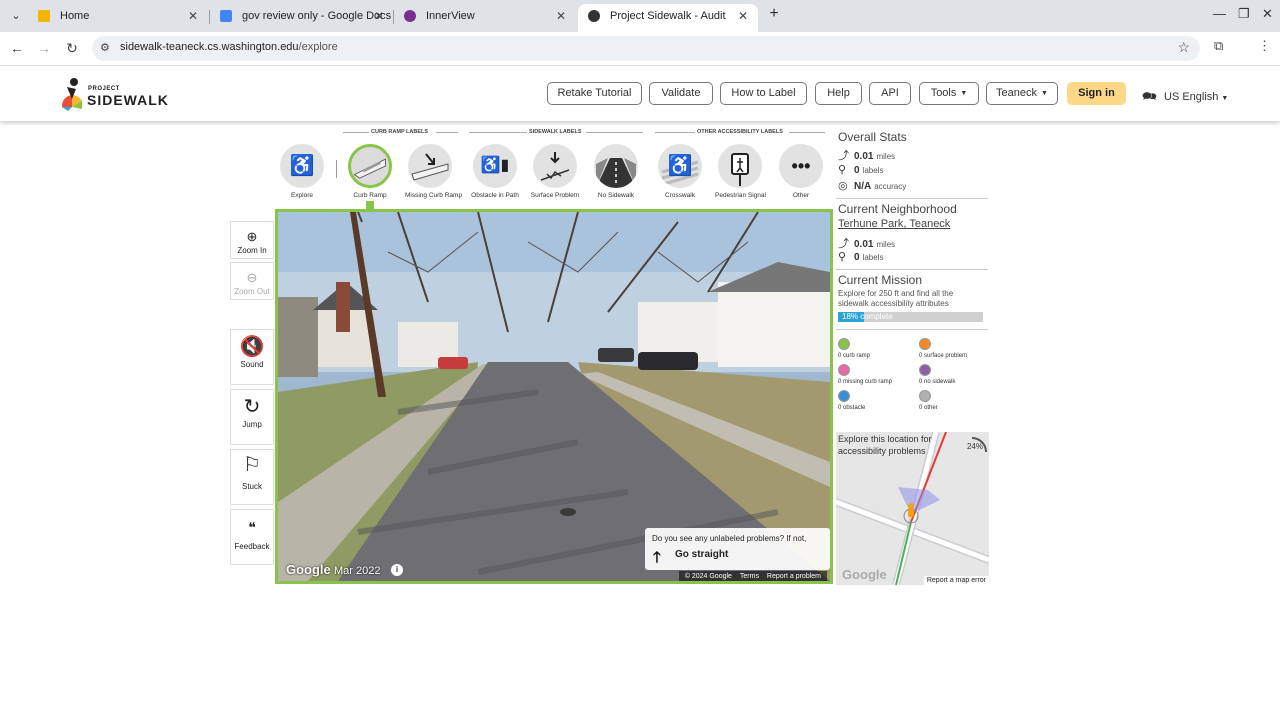 The width and height of the screenshot is (1280, 720). I want to click on neighborhood-labels: ⚲ 0 labels, so click(861, 257).